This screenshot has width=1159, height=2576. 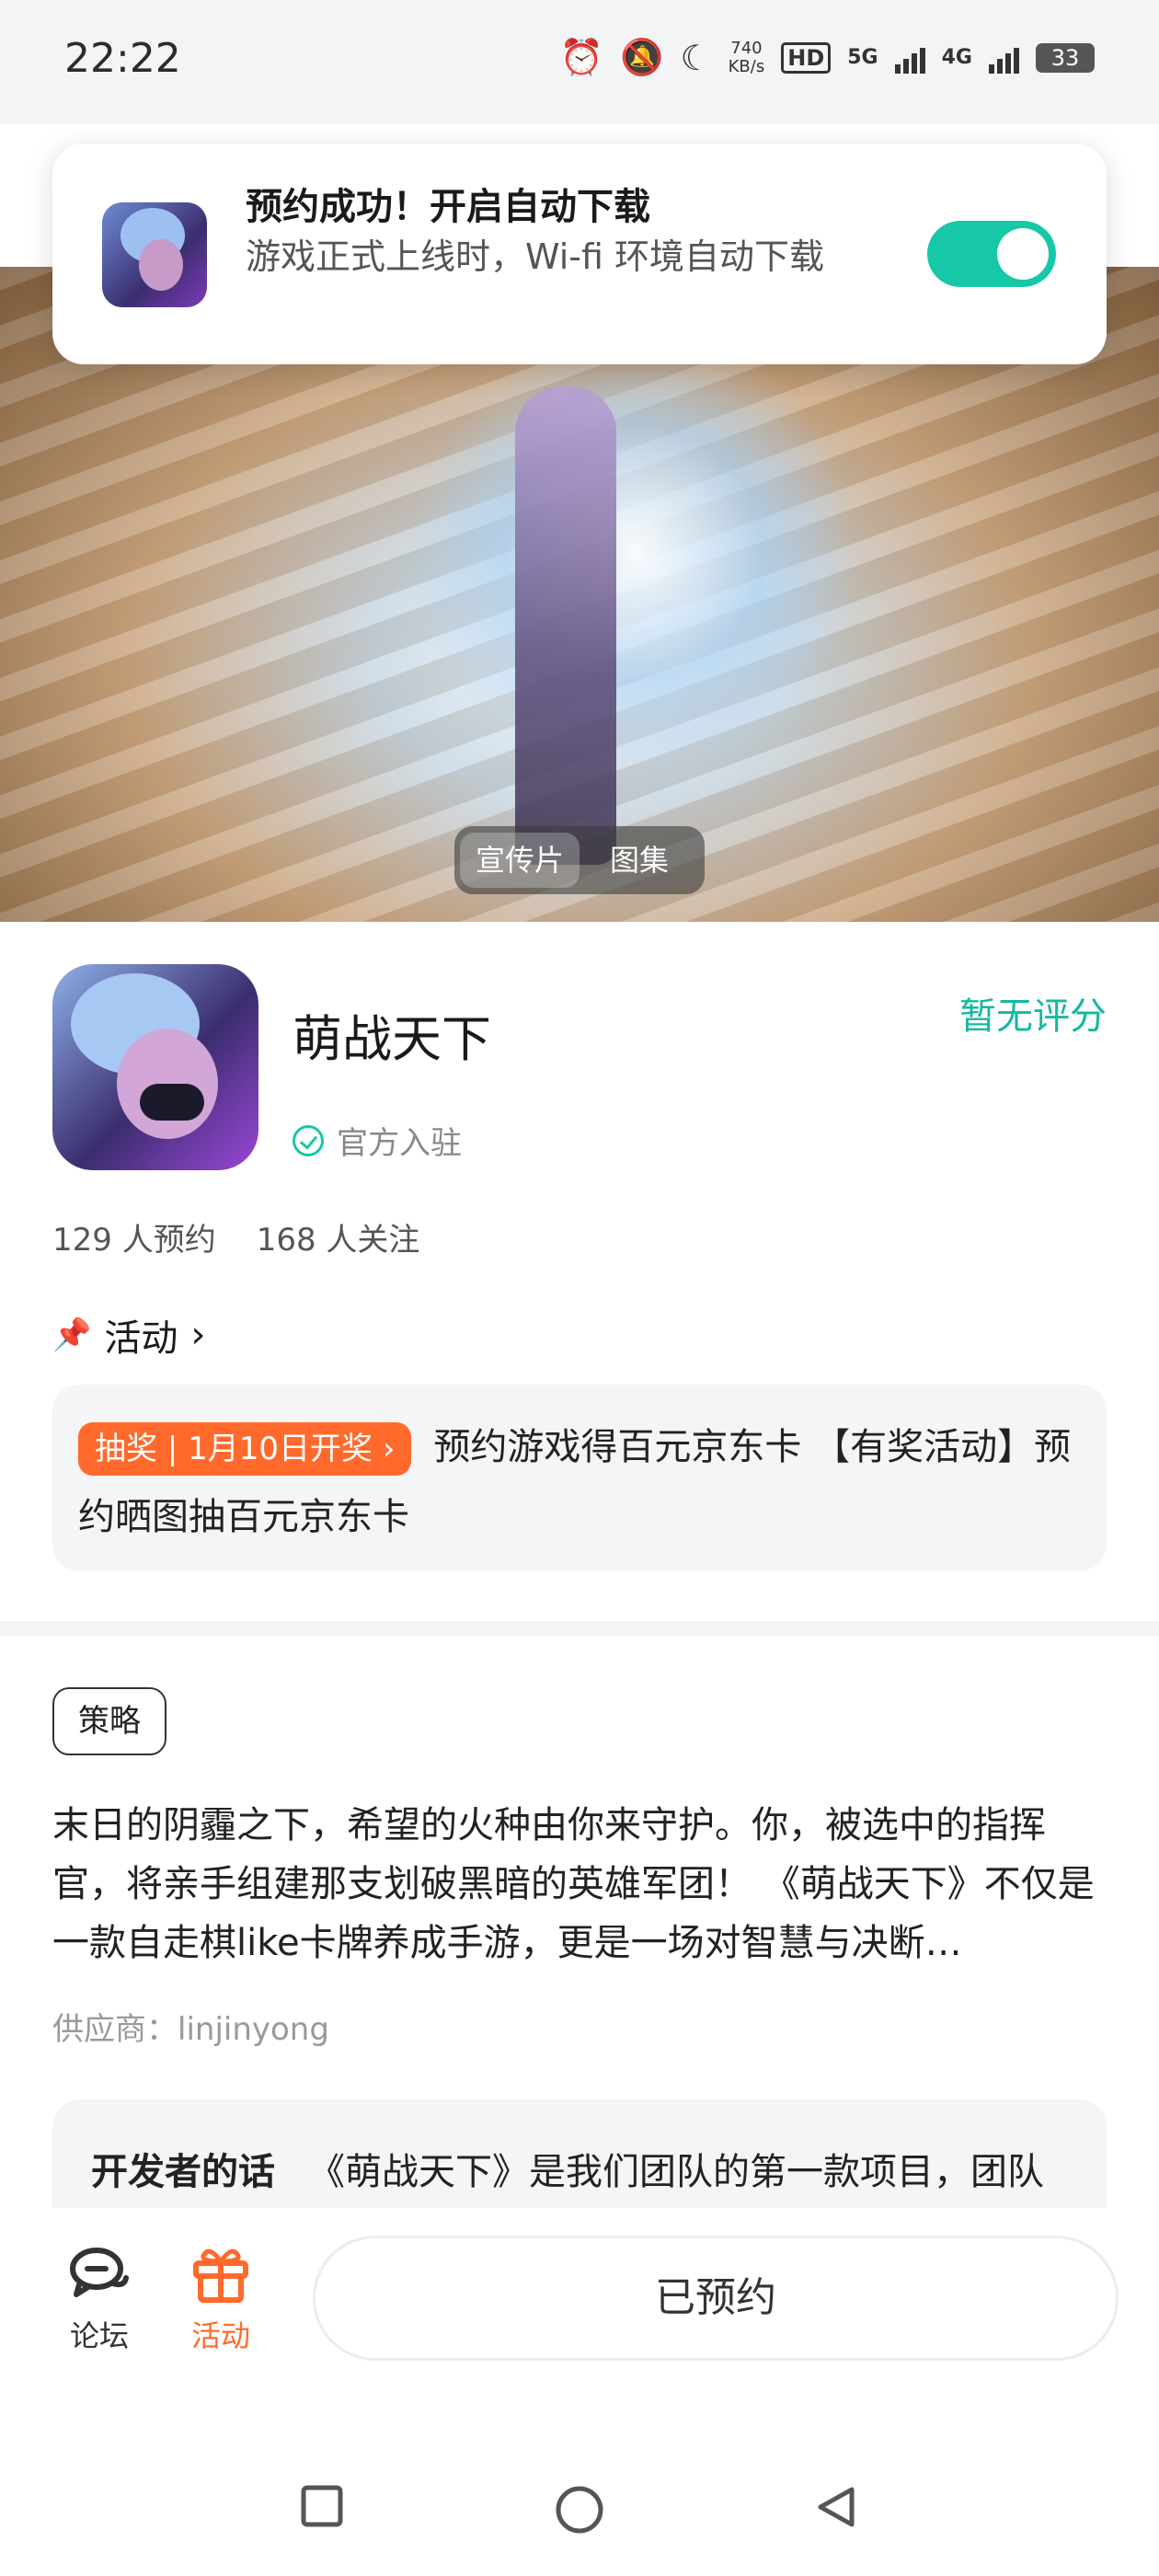 What do you see at coordinates (338, 1240) in the screenshot?
I see `follower-count: 168 人关注` at bounding box center [338, 1240].